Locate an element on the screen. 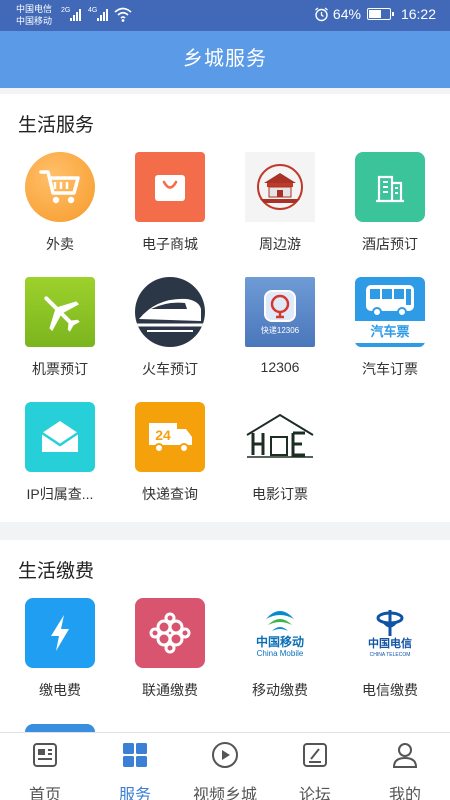  bus-icon: 汽车票 is located at coordinates (390, 312).